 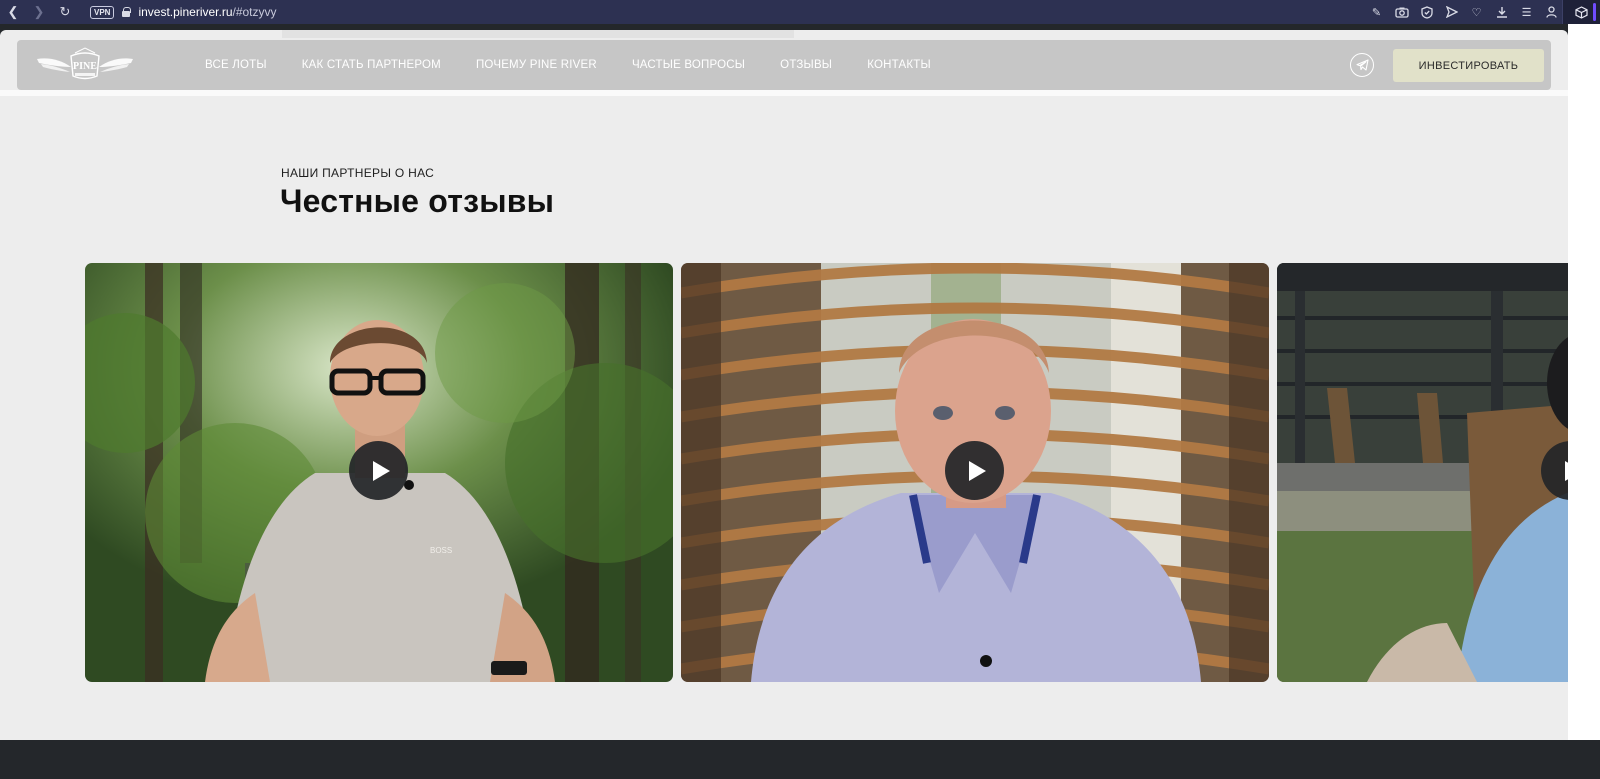 I want to click on vpn-badge: VPN, so click(x=102, y=12).